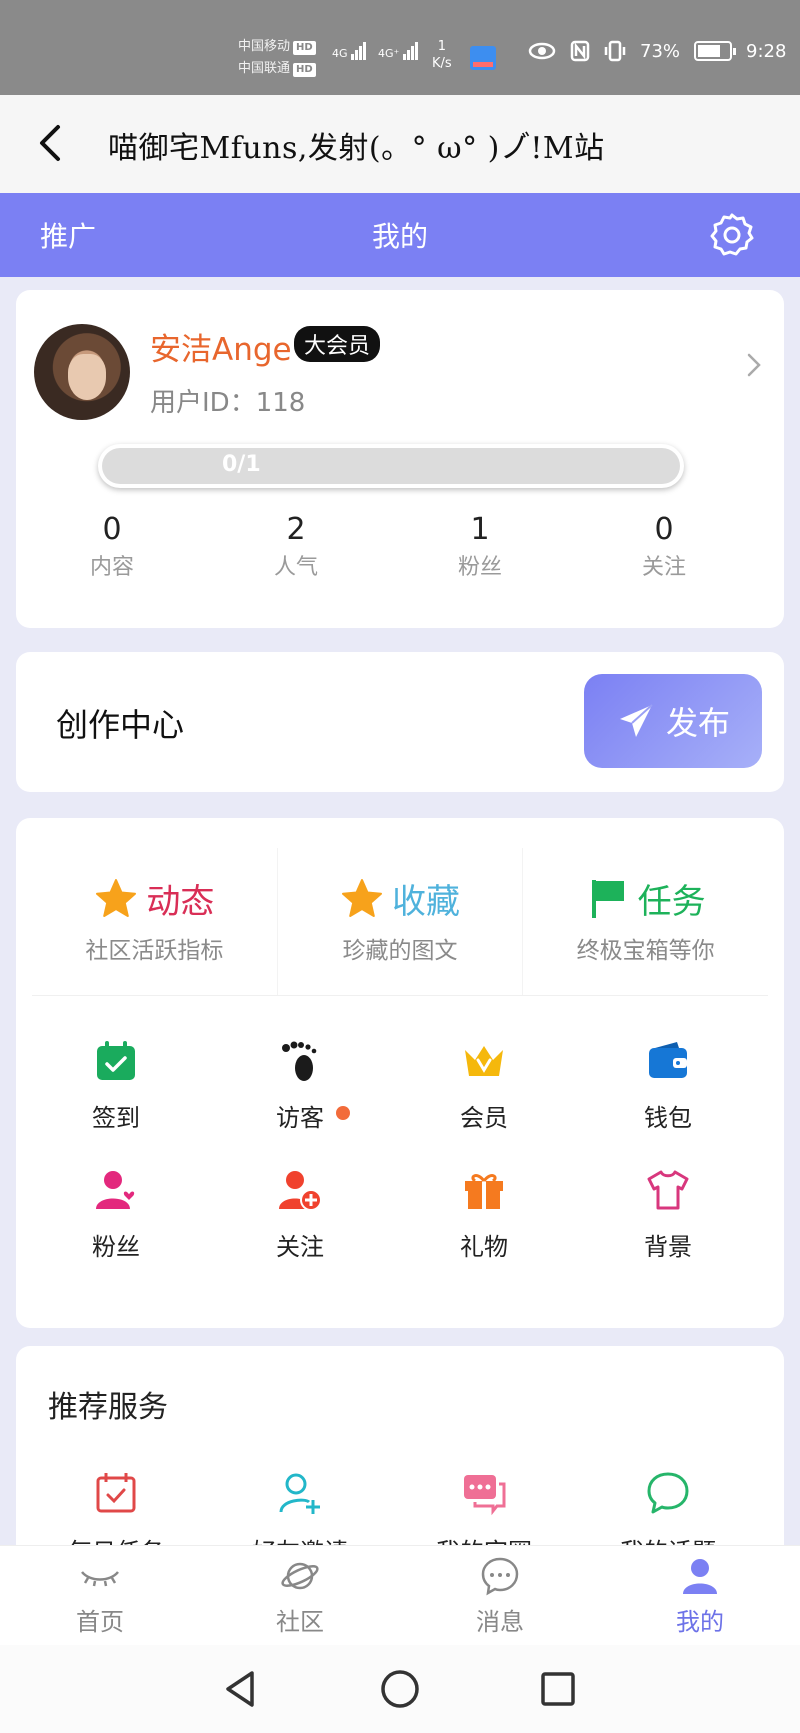  I want to click on feature-subtitle: 社区活跃指标, so click(154, 951).